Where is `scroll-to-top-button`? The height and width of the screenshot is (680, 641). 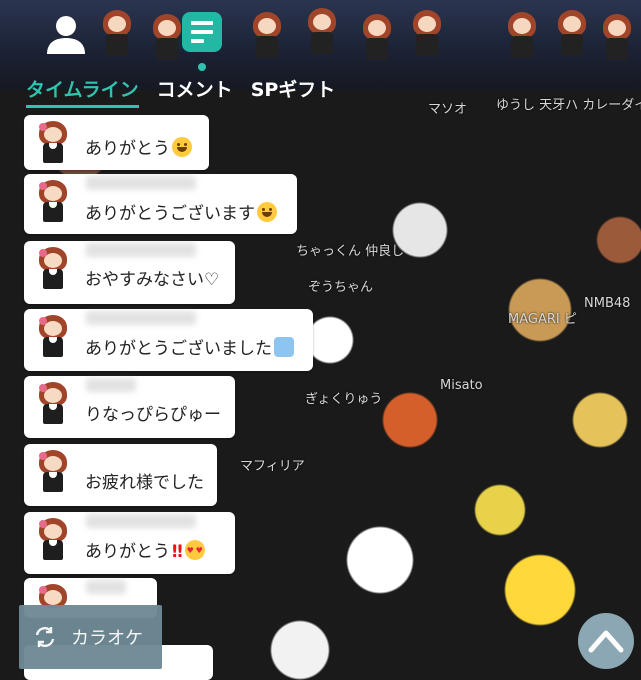
scroll-to-top-button is located at coordinates (606, 641).